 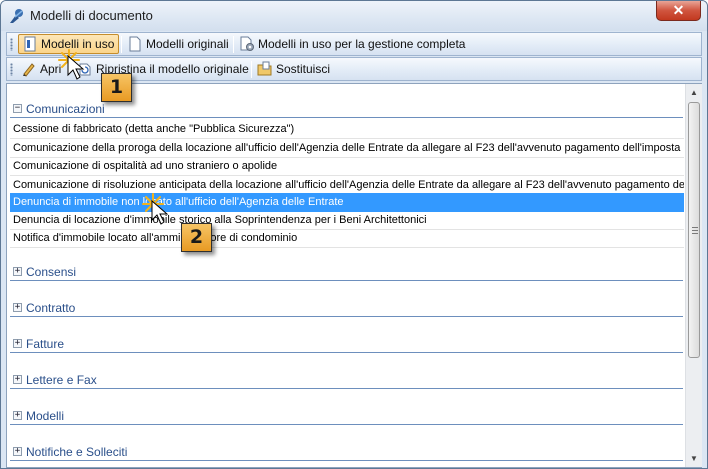 I want to click on folder-icon, so click(x=264, y=68).